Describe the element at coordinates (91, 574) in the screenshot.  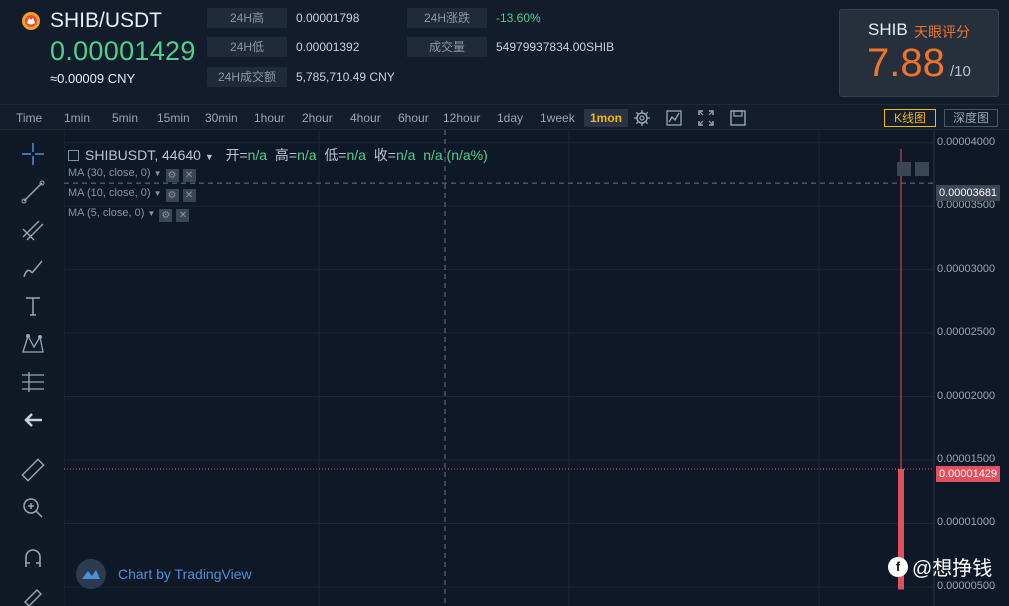
I see `tradingview-logo-icon` at that location.